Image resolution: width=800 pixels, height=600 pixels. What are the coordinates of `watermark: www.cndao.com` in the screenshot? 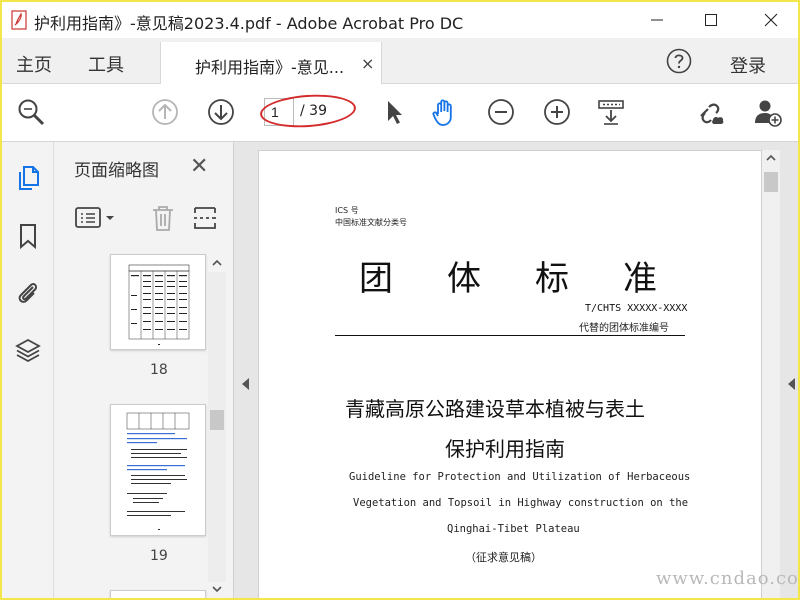 It's located at (727, 578).